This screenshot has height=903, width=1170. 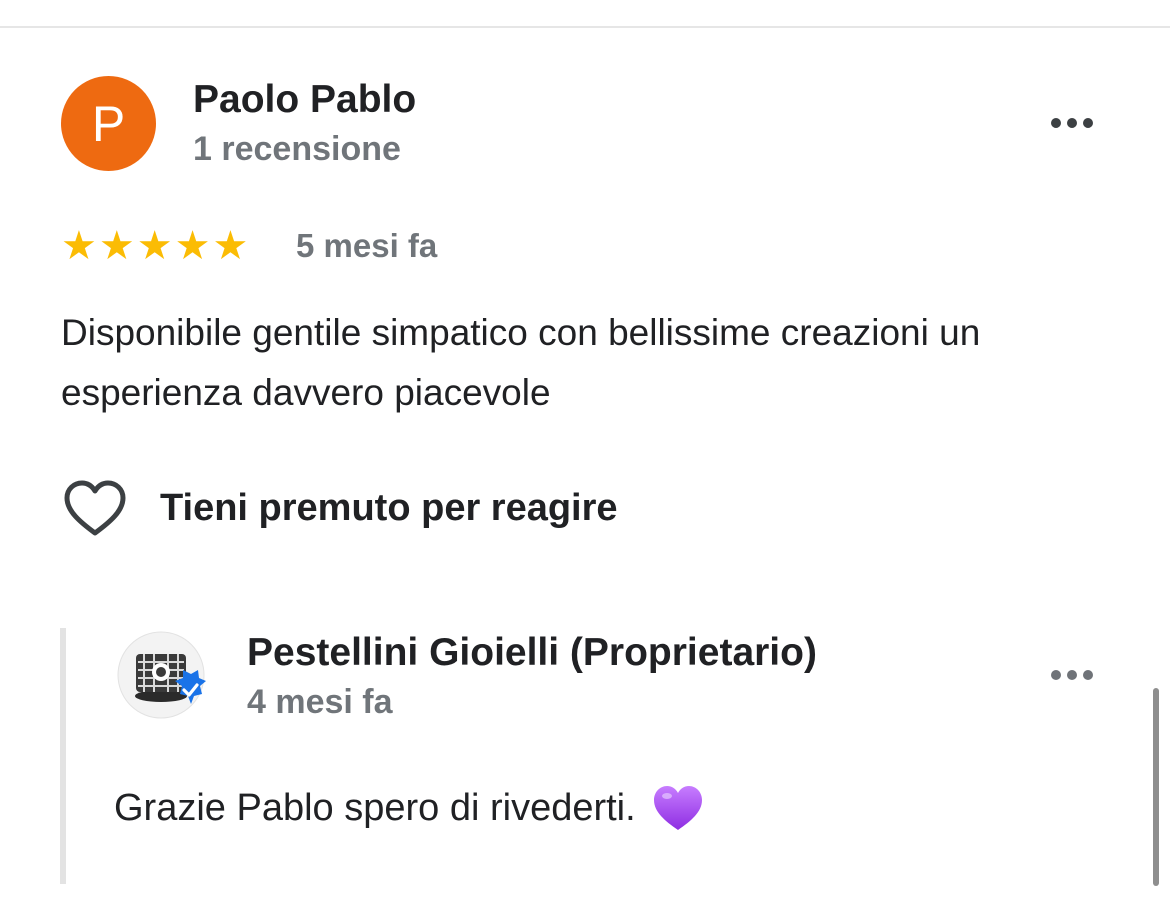 I want to click on react-button: Tieni premuto per reagire, so click(x=340, y=508).